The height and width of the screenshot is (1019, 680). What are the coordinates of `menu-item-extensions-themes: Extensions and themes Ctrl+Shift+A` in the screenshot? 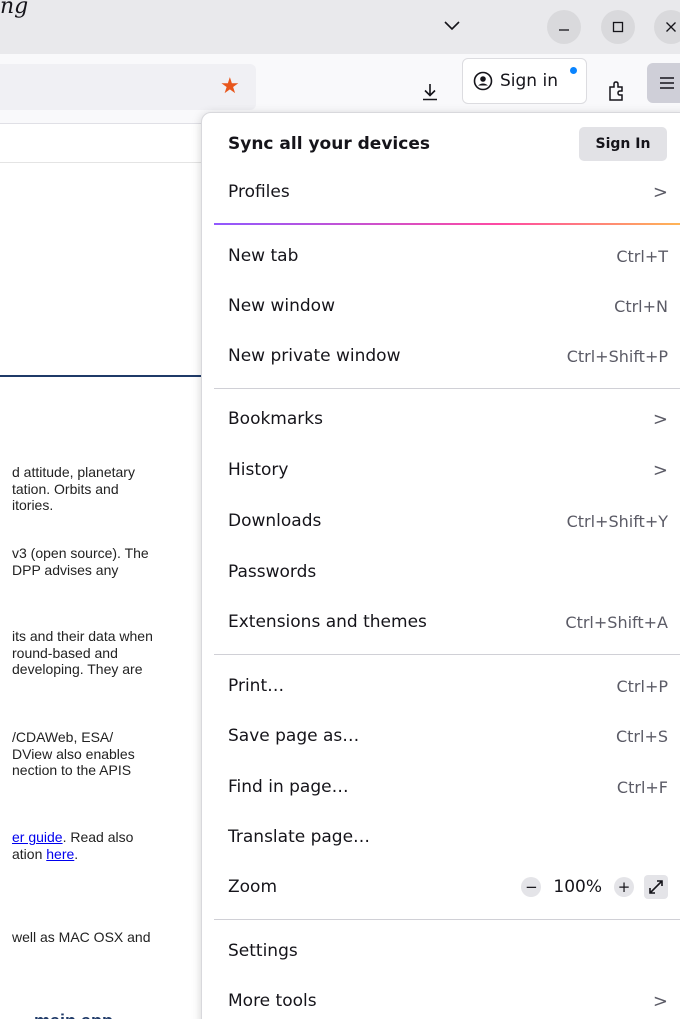 It's located at (447, 622).